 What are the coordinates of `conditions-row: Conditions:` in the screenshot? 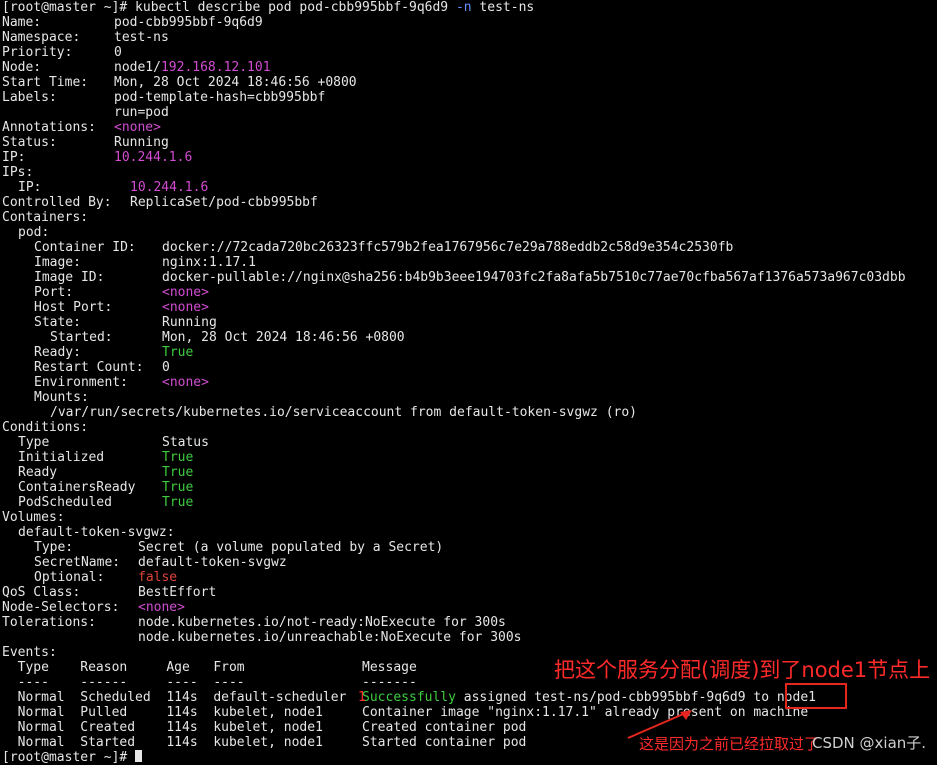 It's located at (45, 427).